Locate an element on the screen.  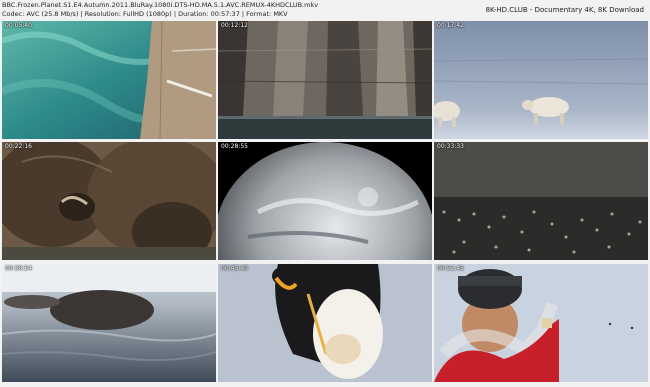
thumbnail-planet-earth: 00:28:55 is located at coordinates (325, 201).